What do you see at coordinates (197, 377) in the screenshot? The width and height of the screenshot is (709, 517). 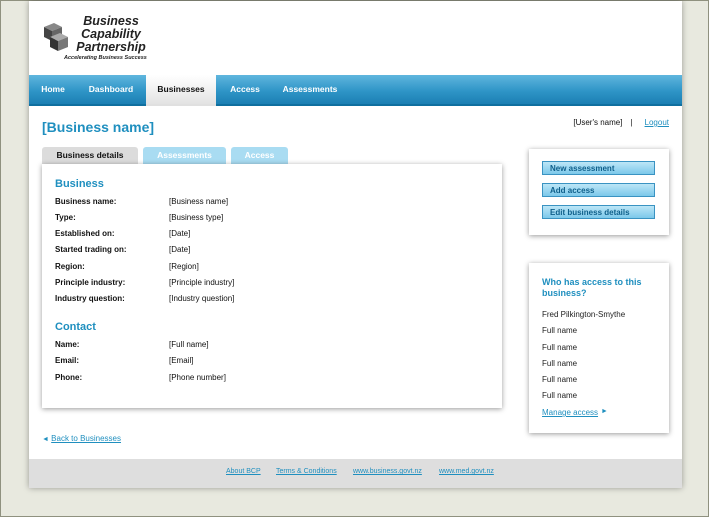 I see `field-value: [Phone number]` at bounding box center [197, 377].